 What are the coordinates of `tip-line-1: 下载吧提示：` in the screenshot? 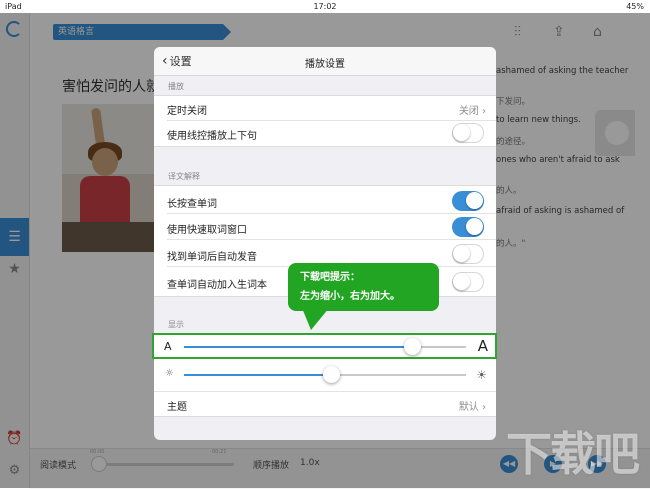 It's located at (330, 277).